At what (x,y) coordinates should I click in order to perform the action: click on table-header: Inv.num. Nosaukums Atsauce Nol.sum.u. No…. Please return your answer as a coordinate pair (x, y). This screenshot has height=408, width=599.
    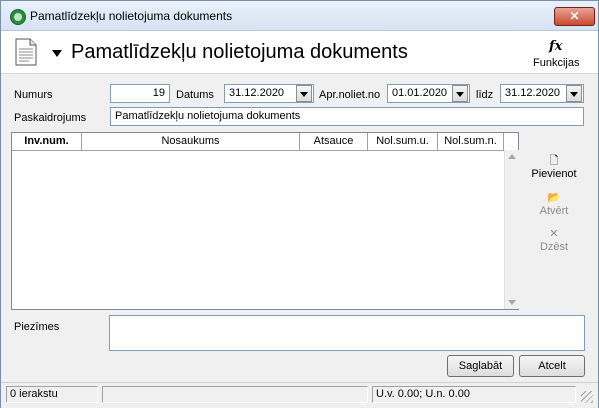
    Looking at the image, I should click on (265, 142).